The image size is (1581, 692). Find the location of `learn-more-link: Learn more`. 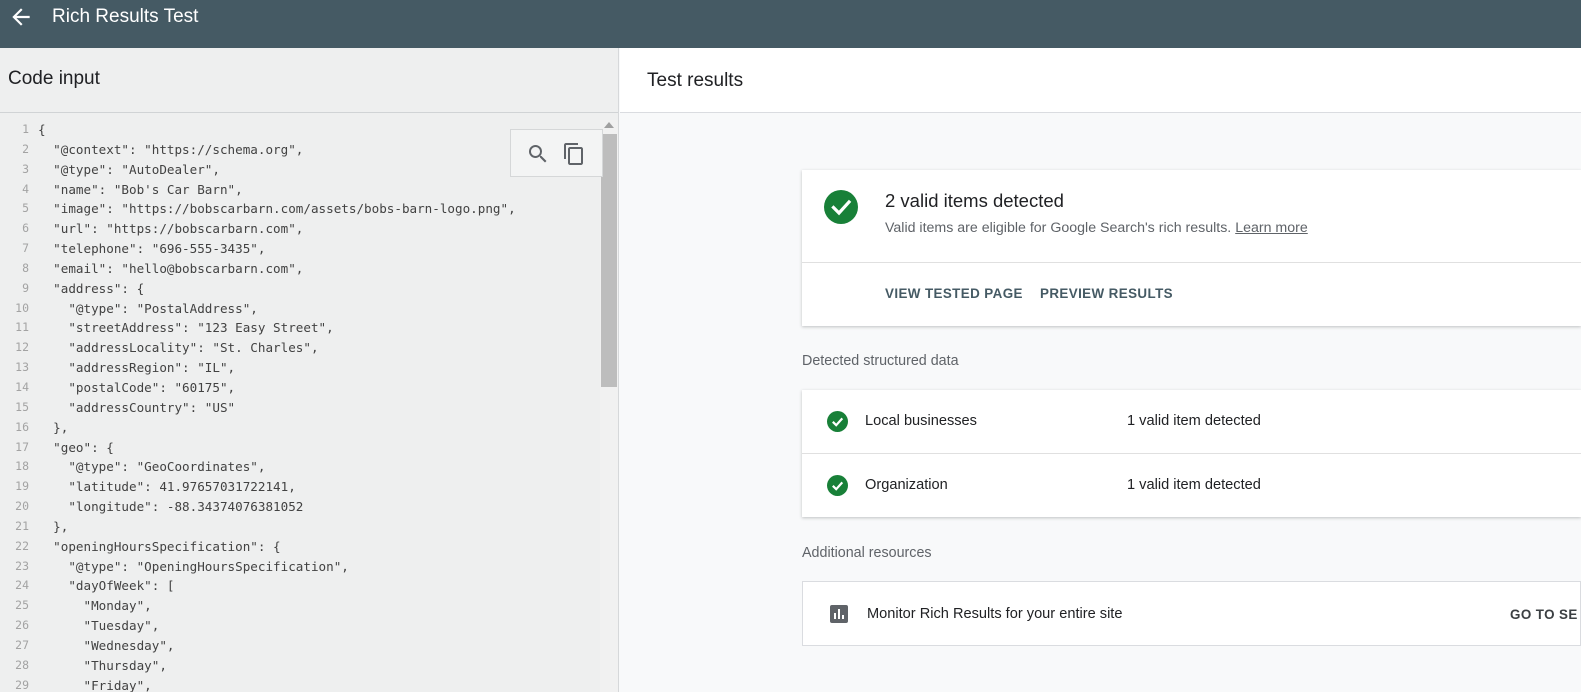

learn-more-link: Learn more is located at coordinates (1271, 228).